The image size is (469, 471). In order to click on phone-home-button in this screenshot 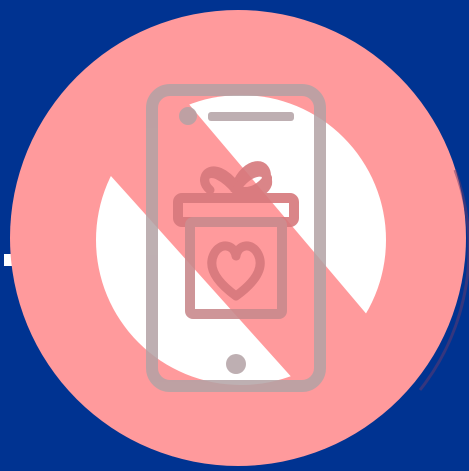, I will do `click(236, 364)`.